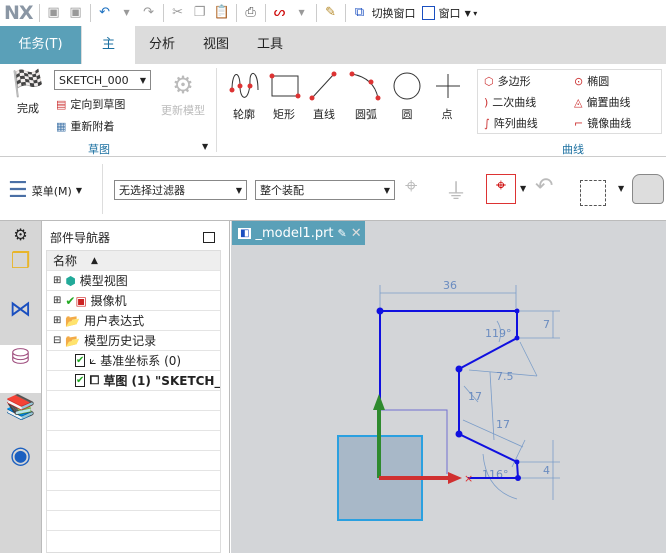  Describe the element at coordinates (133, 361) in the screenshot. I see `tree-node-datum-csys: ✔ ⟀ 基准坐标系 (0)` at that location.